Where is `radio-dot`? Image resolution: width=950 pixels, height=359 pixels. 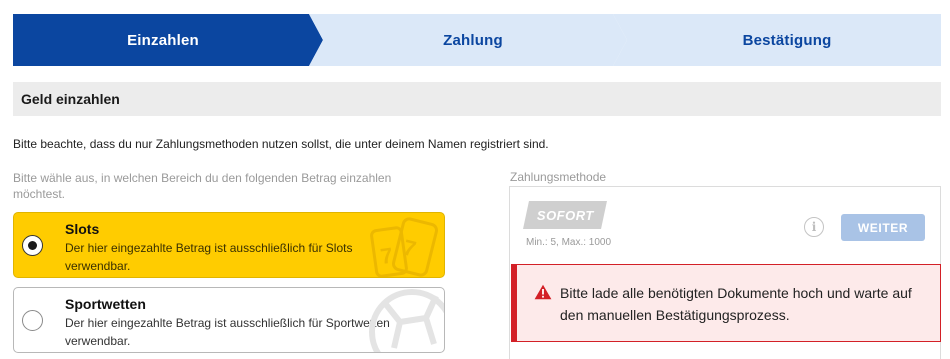
radio-dot is located at coordinates (32, 245).